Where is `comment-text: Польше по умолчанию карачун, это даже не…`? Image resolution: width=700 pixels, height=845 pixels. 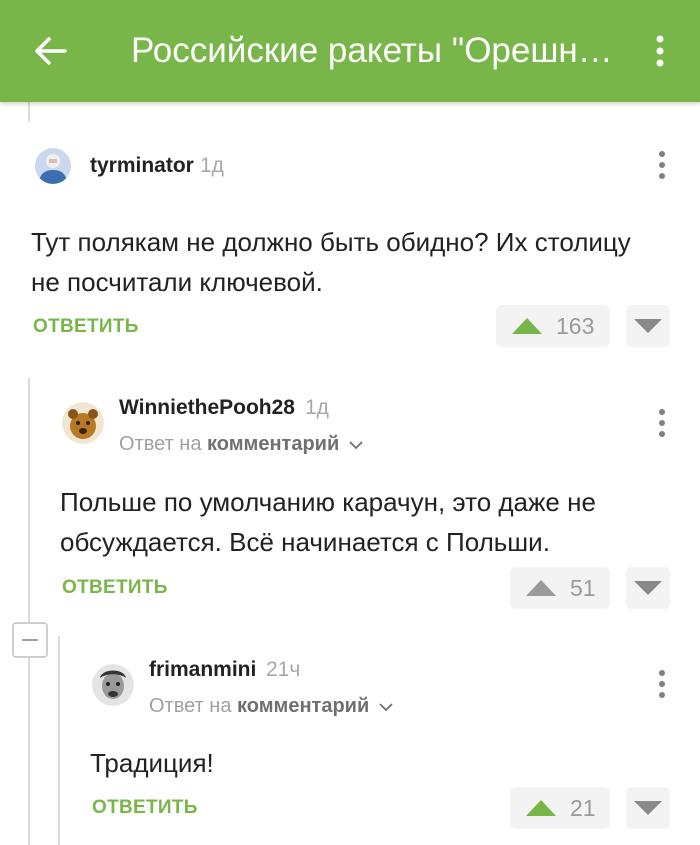
comment-text: Польше по умолчанию карачун, это даже не… is located at coordinates (328, 522).